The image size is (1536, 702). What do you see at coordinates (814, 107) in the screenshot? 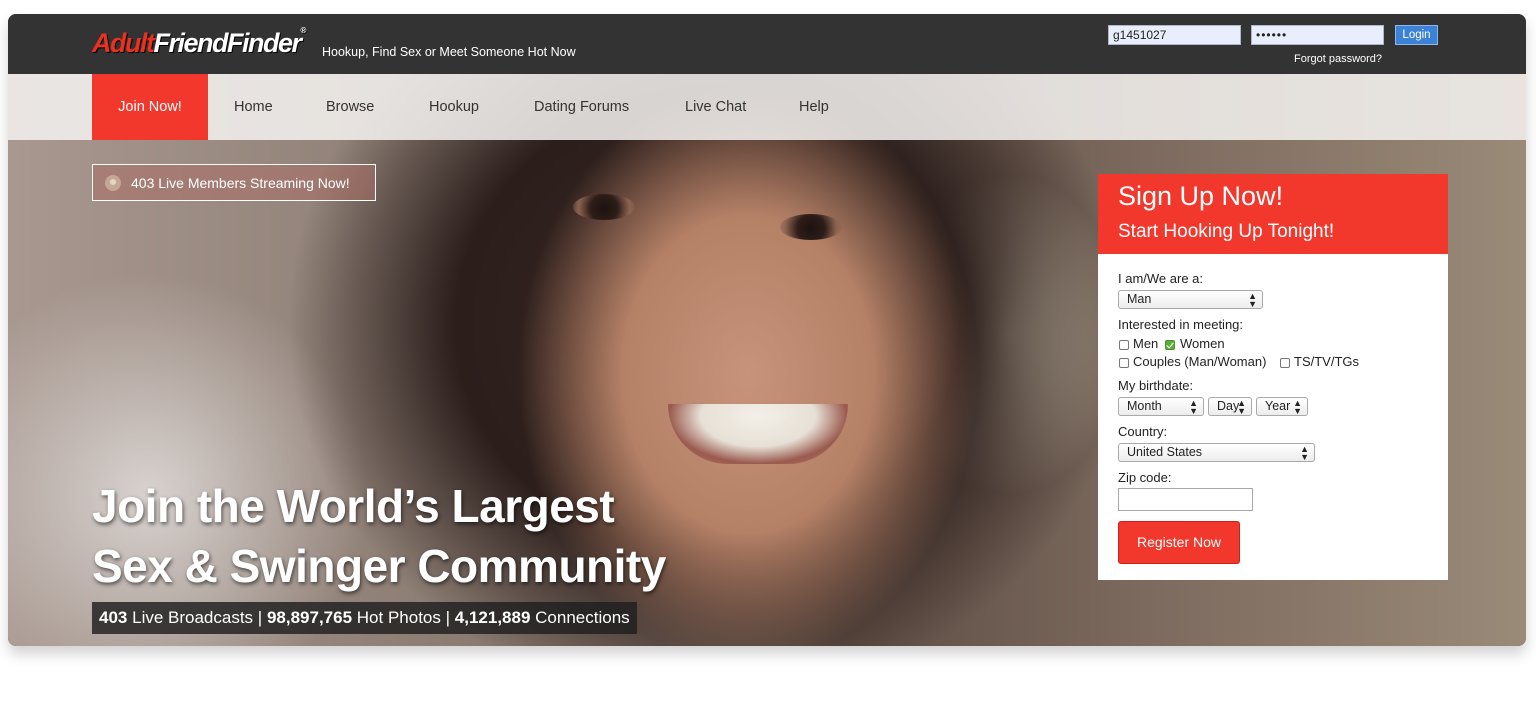
I see `nav-item-help: Help` at bounding box center [814, 107].